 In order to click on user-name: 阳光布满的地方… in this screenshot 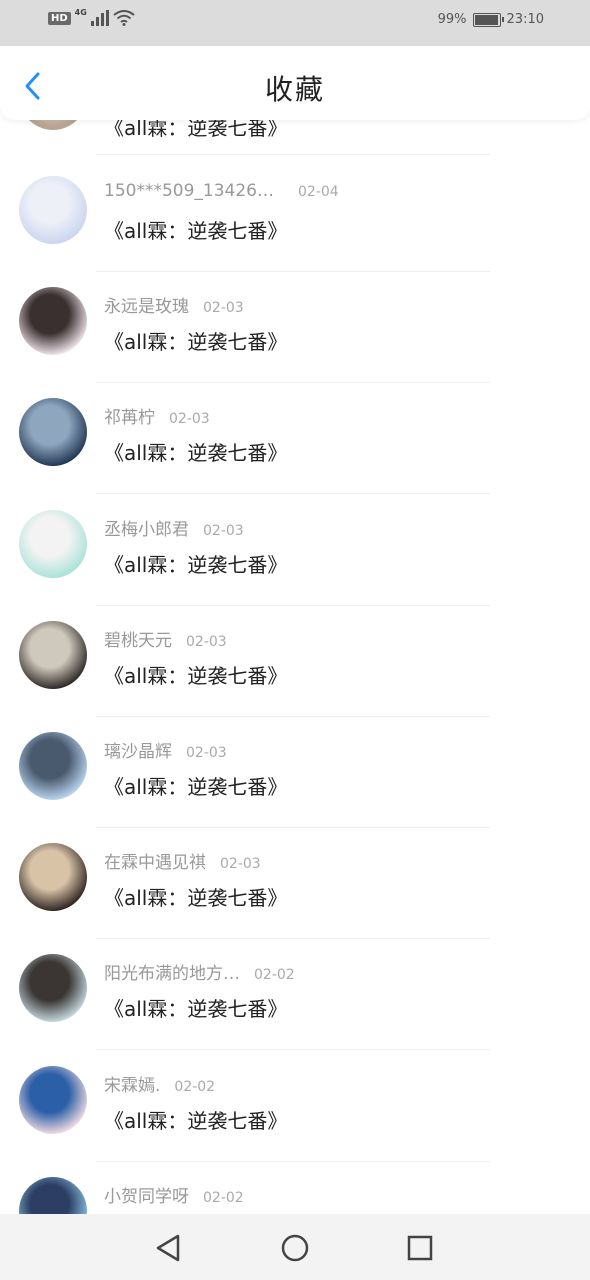, I will do `click(172, 971)`.